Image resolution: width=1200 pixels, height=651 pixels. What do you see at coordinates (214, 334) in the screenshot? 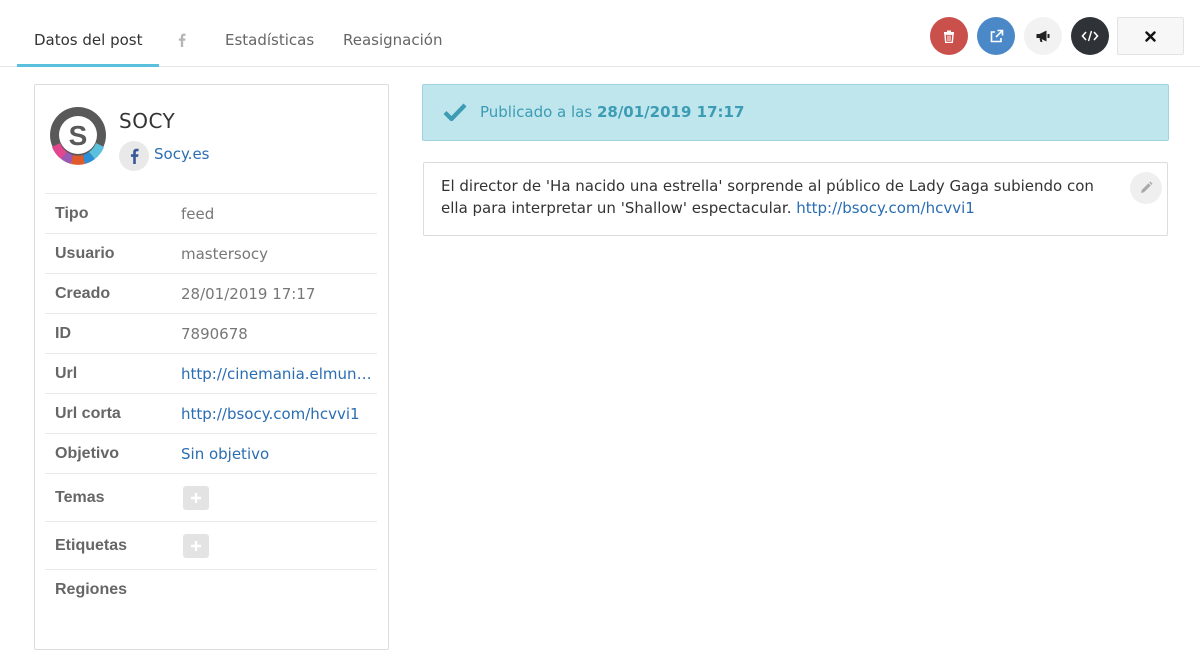
I see `row-value: 7890678` at bounding box center [214, 334].